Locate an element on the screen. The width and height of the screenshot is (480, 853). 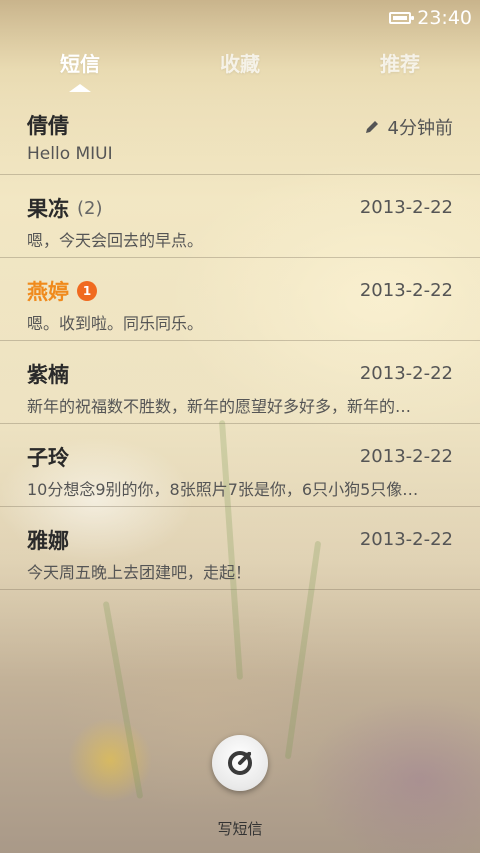
message-preview: 嗯，今天会回去的早点。 is located at coordinates (115, 240).